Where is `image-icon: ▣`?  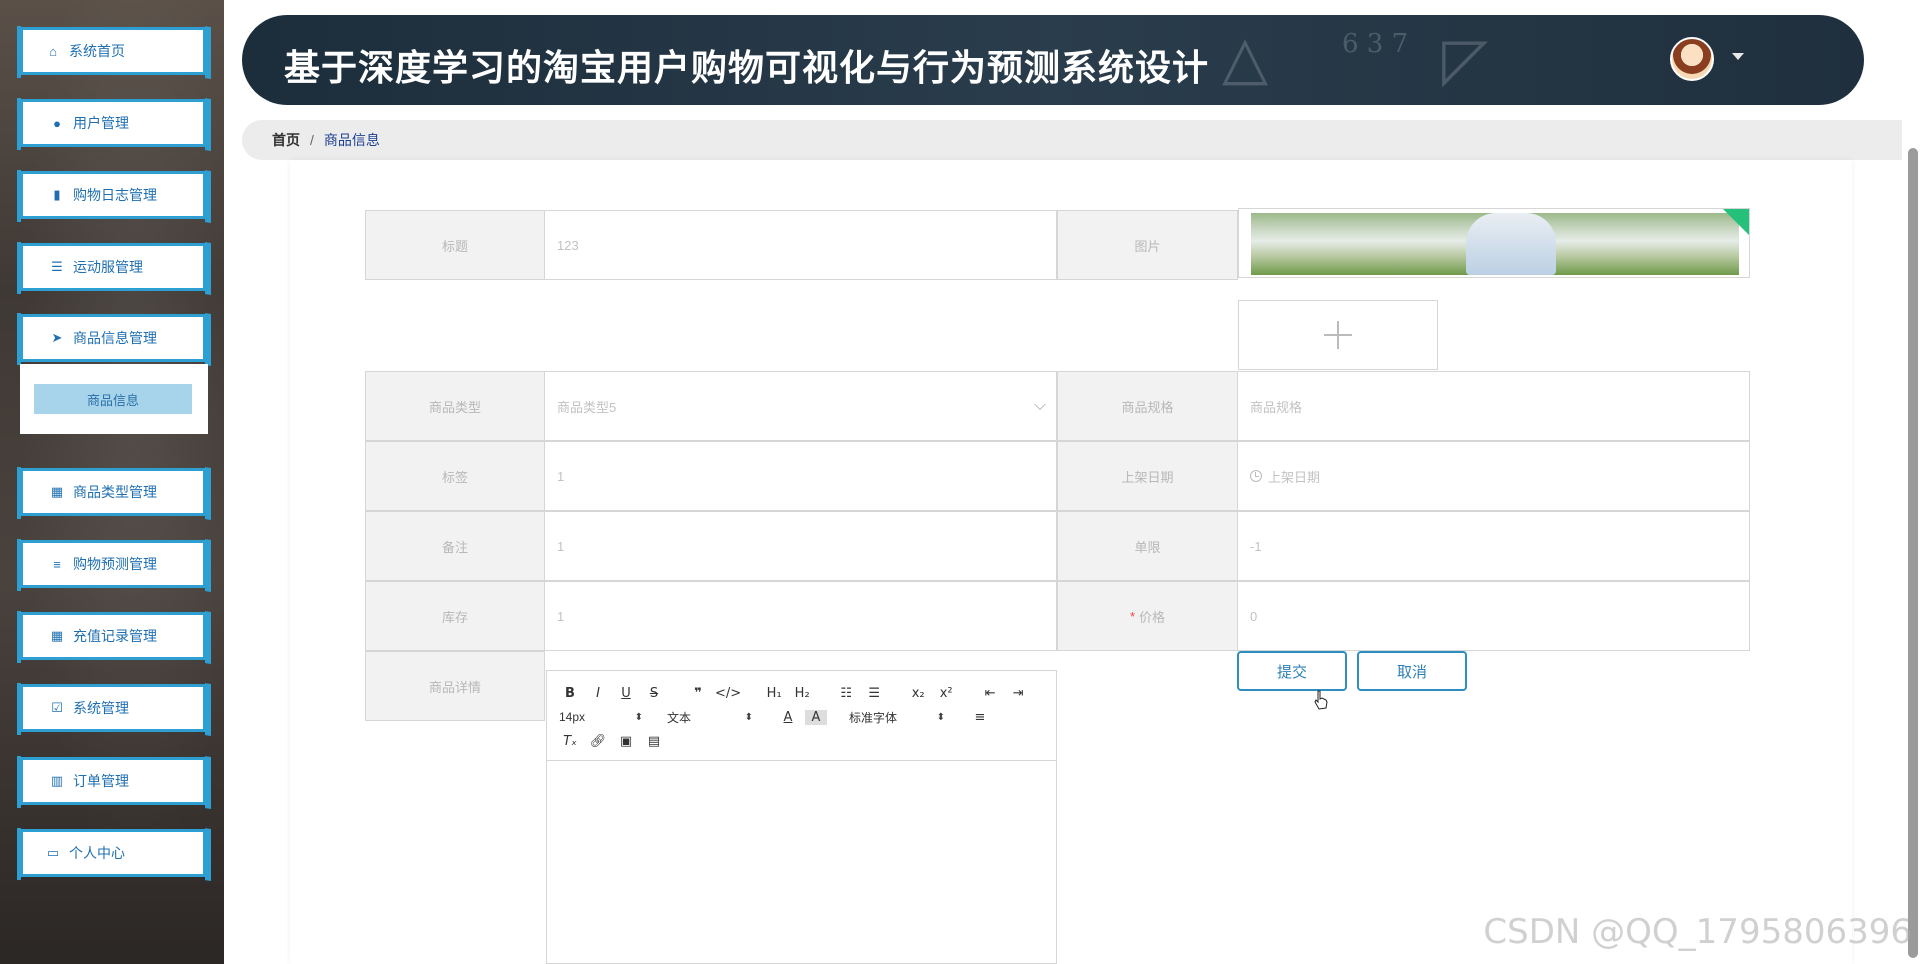 image-icon: ▣ is located at coordinates (626, 741).